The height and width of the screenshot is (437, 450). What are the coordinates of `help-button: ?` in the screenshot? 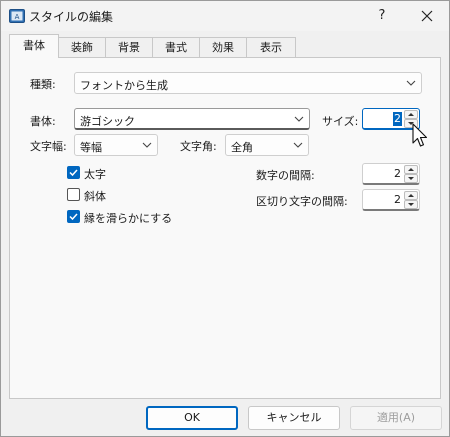 It's located at (382, 16).